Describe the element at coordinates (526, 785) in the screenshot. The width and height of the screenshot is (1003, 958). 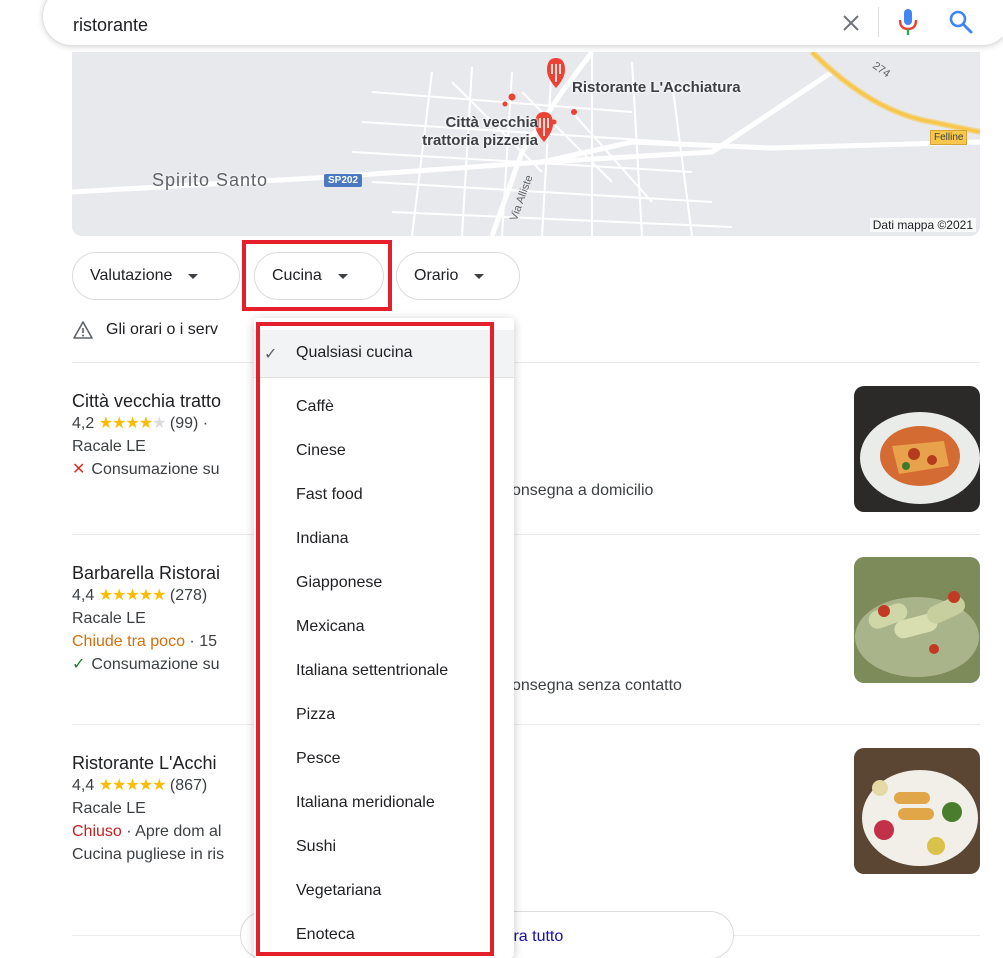
I see `result-rating-line: 4,4 ★★★★★ (867)` at that location.